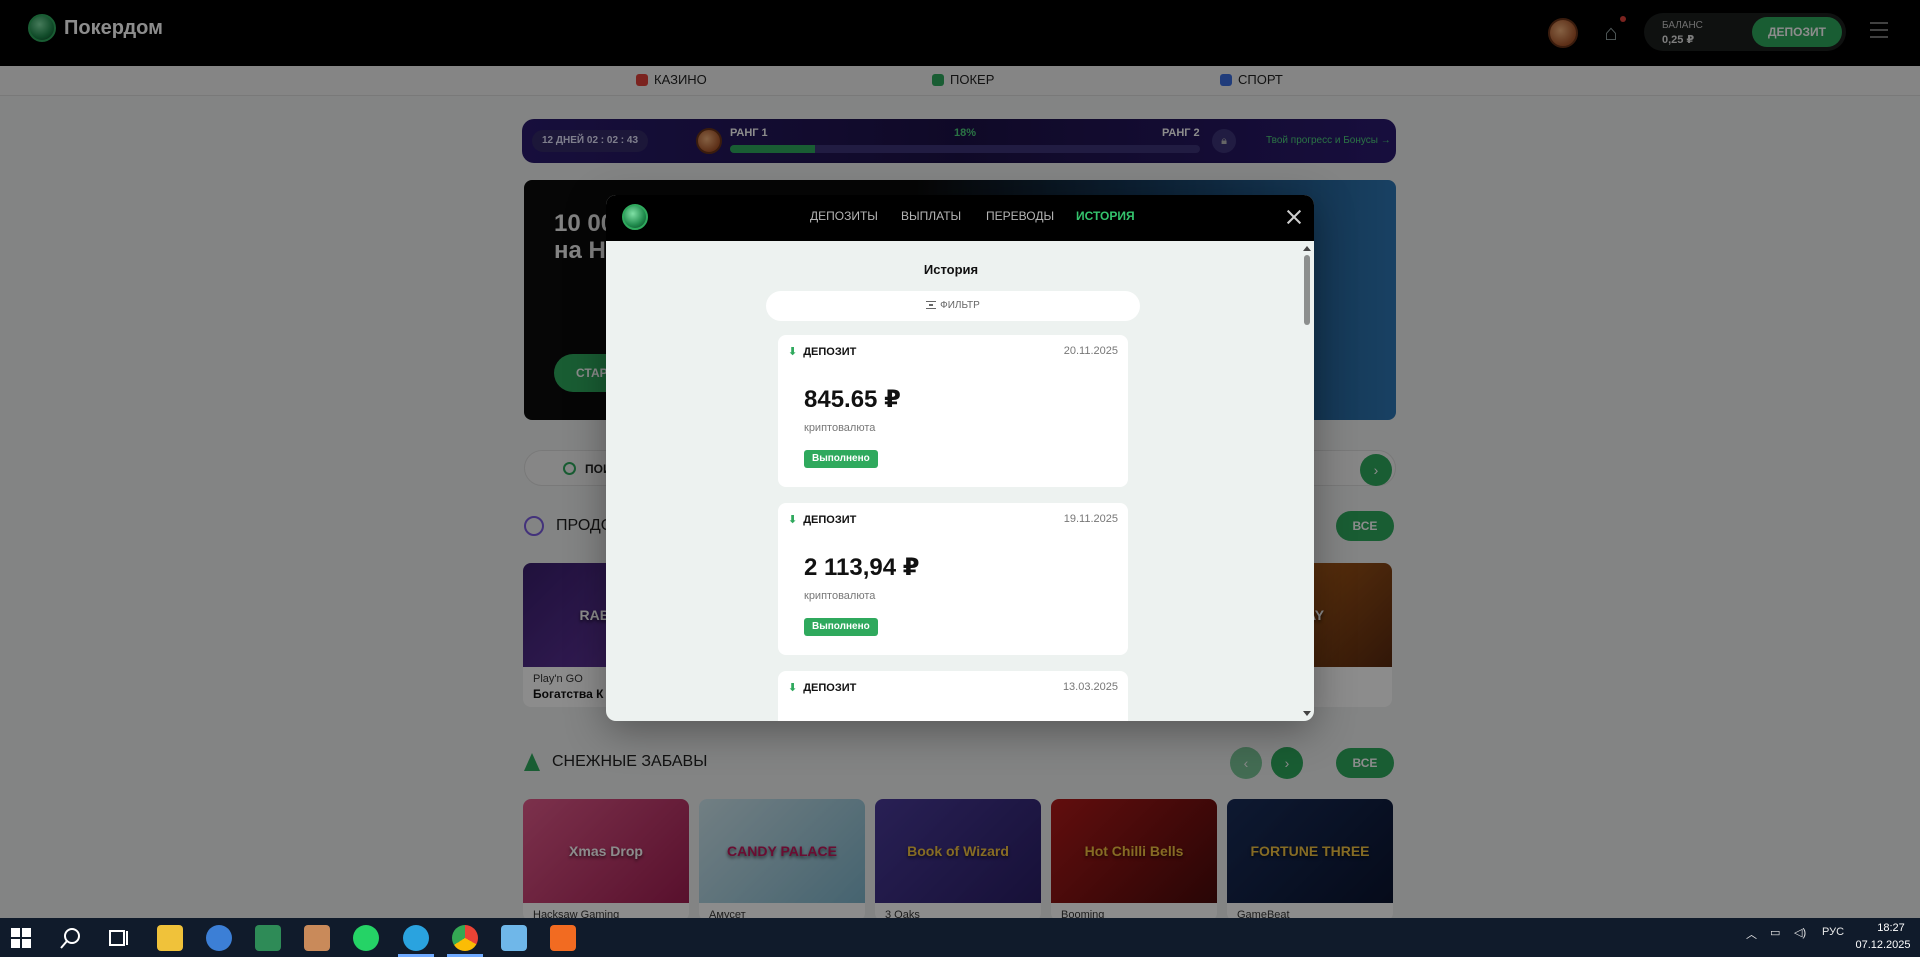  I want to click on spreadsheet-icon, so click(268, 938).